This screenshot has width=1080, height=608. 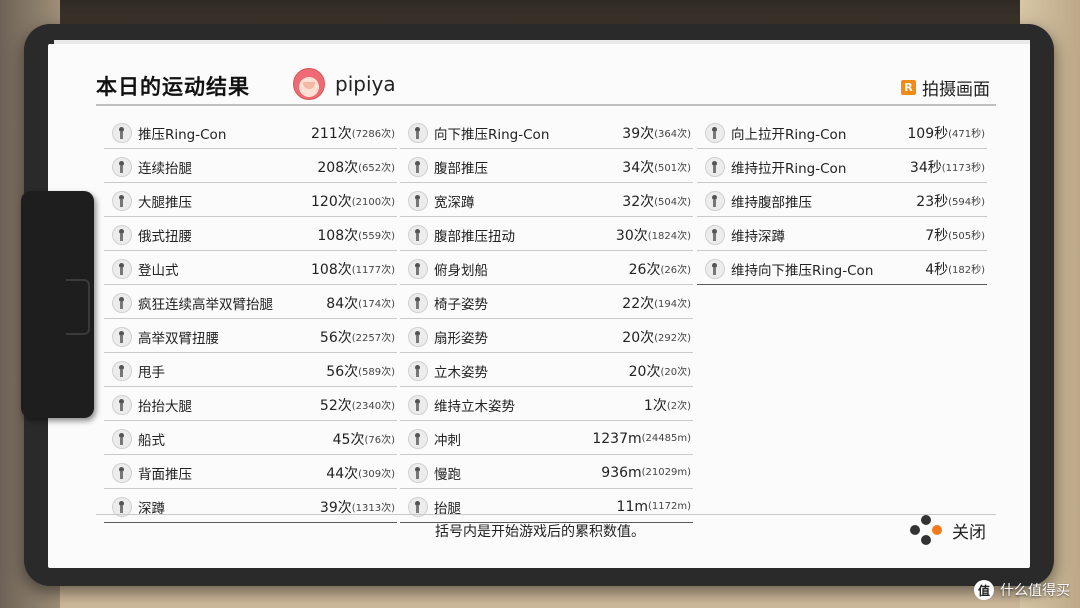 What do you see at coordinates (638, 133) in the screenshot?
I see `today-count: 39次` at bounding box center [638, 133].